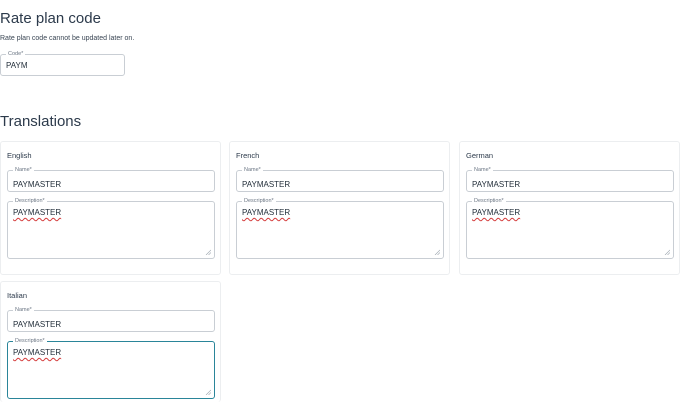 The width and height of the screenshot is (688, 402). Describe the element at coordinates (41, 121) in the screenshot. I see `translations-heading: Translations` at that location.